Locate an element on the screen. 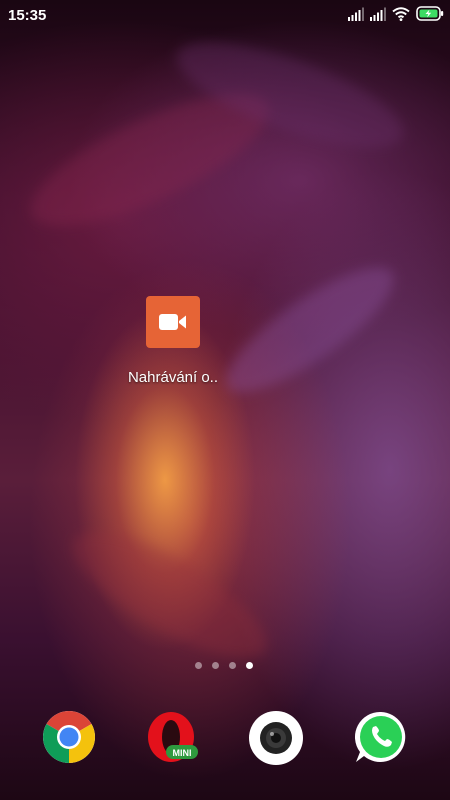 This screenshot has height=800, width=450. chrome-app is located at coordinates (69, 737).